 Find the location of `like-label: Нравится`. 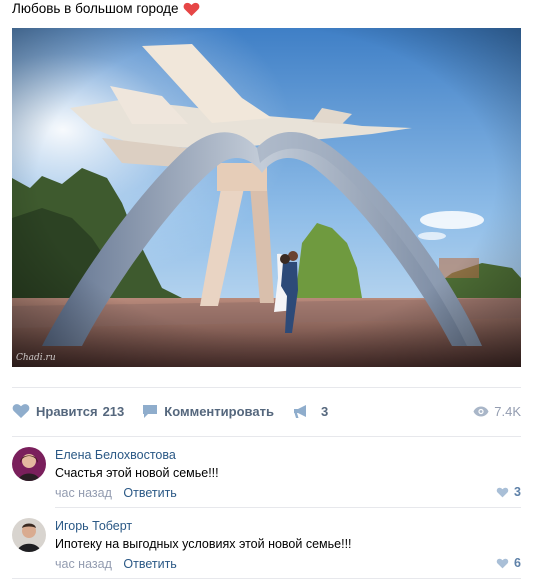

like-label: Нравится is located at coordinates (67, 411).